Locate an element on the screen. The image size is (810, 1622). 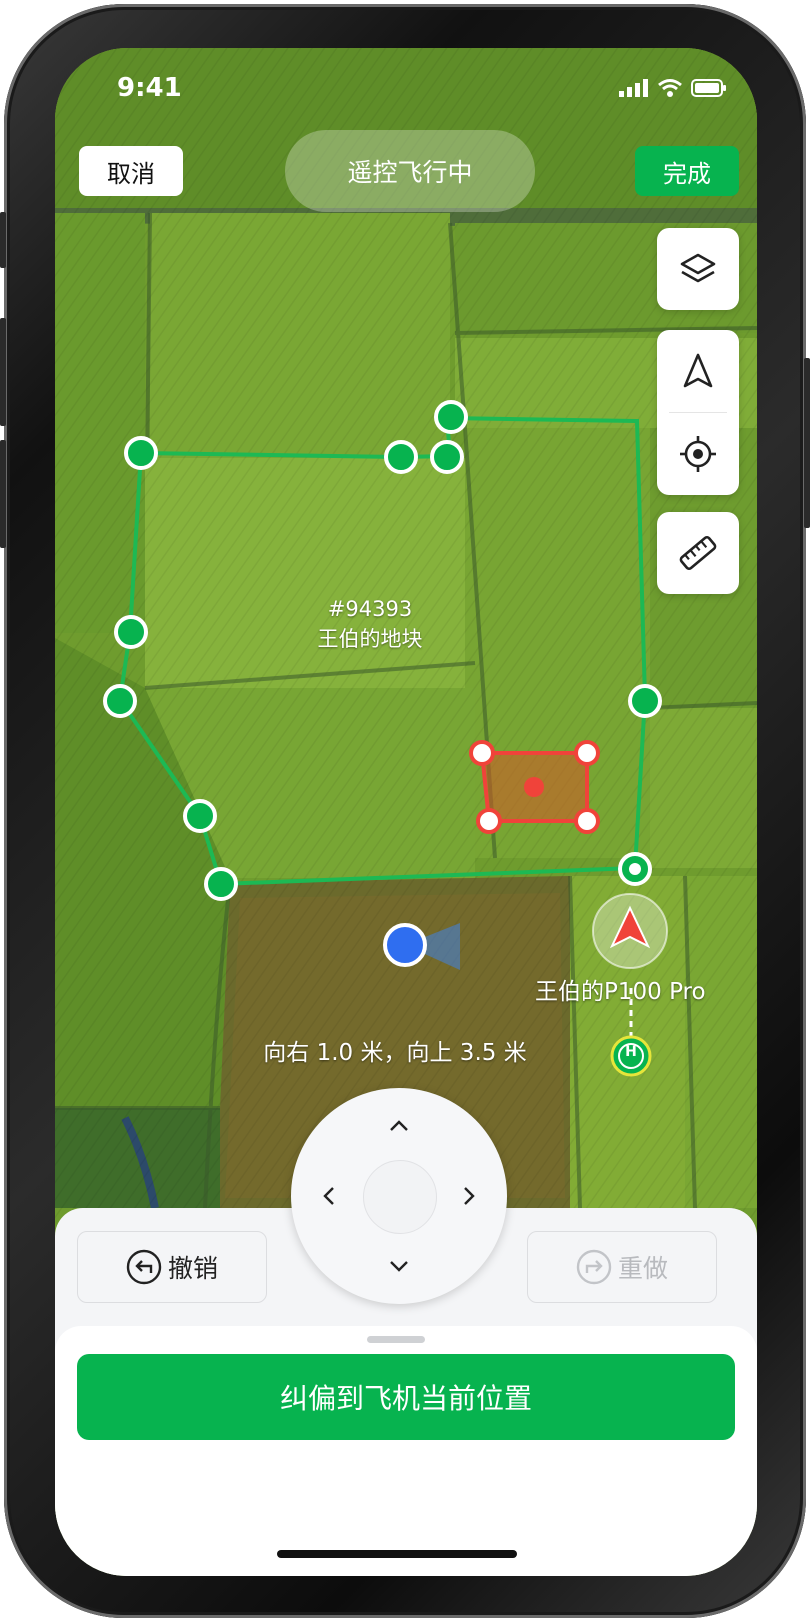
chevron-left-icon is located at coordinates (328, 1196).